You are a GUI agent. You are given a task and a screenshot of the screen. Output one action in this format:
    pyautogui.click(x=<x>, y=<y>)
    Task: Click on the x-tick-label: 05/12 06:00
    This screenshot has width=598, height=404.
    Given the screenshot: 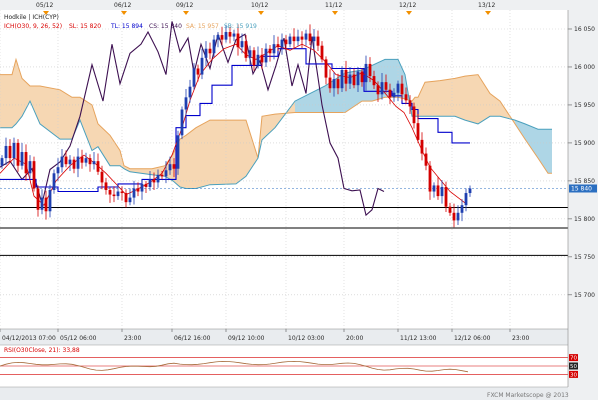 What is the action you would take?
    pyautogui.click(x=78, y=338)
    